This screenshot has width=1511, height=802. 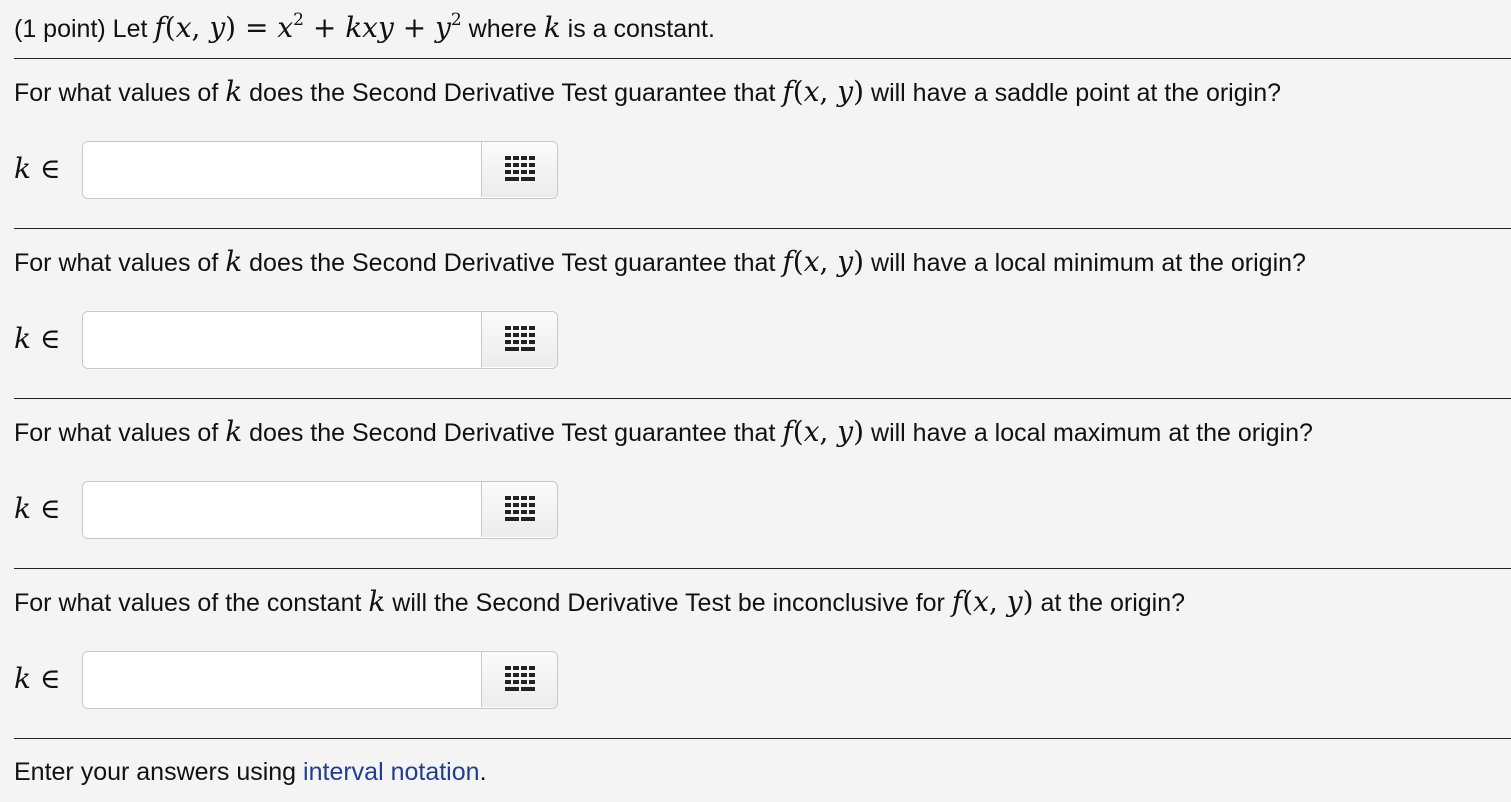 I want to click on question-suffix: at the origin?, so click(x=1113, y=603).